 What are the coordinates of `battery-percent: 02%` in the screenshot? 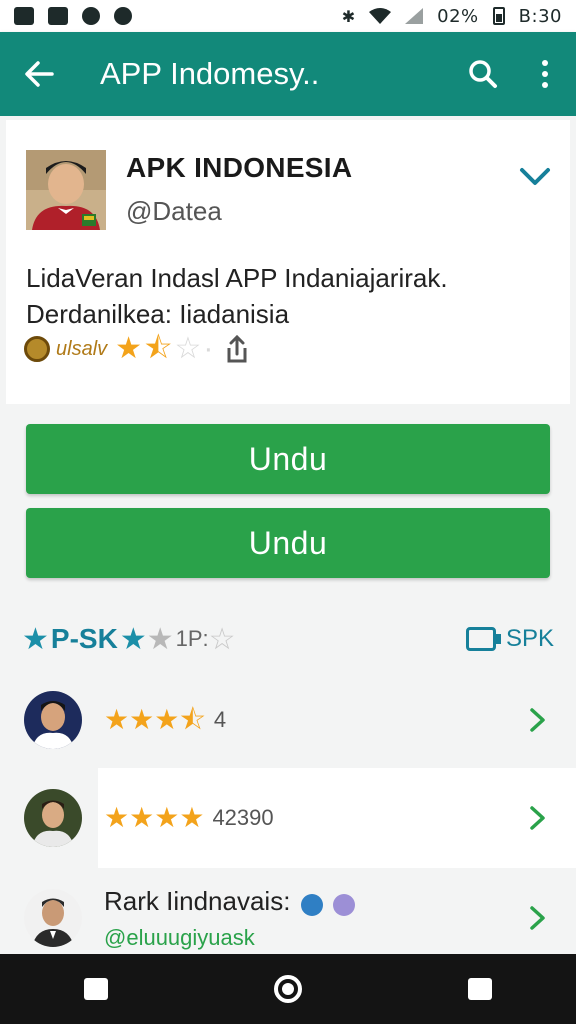 It's located at (458, 16).